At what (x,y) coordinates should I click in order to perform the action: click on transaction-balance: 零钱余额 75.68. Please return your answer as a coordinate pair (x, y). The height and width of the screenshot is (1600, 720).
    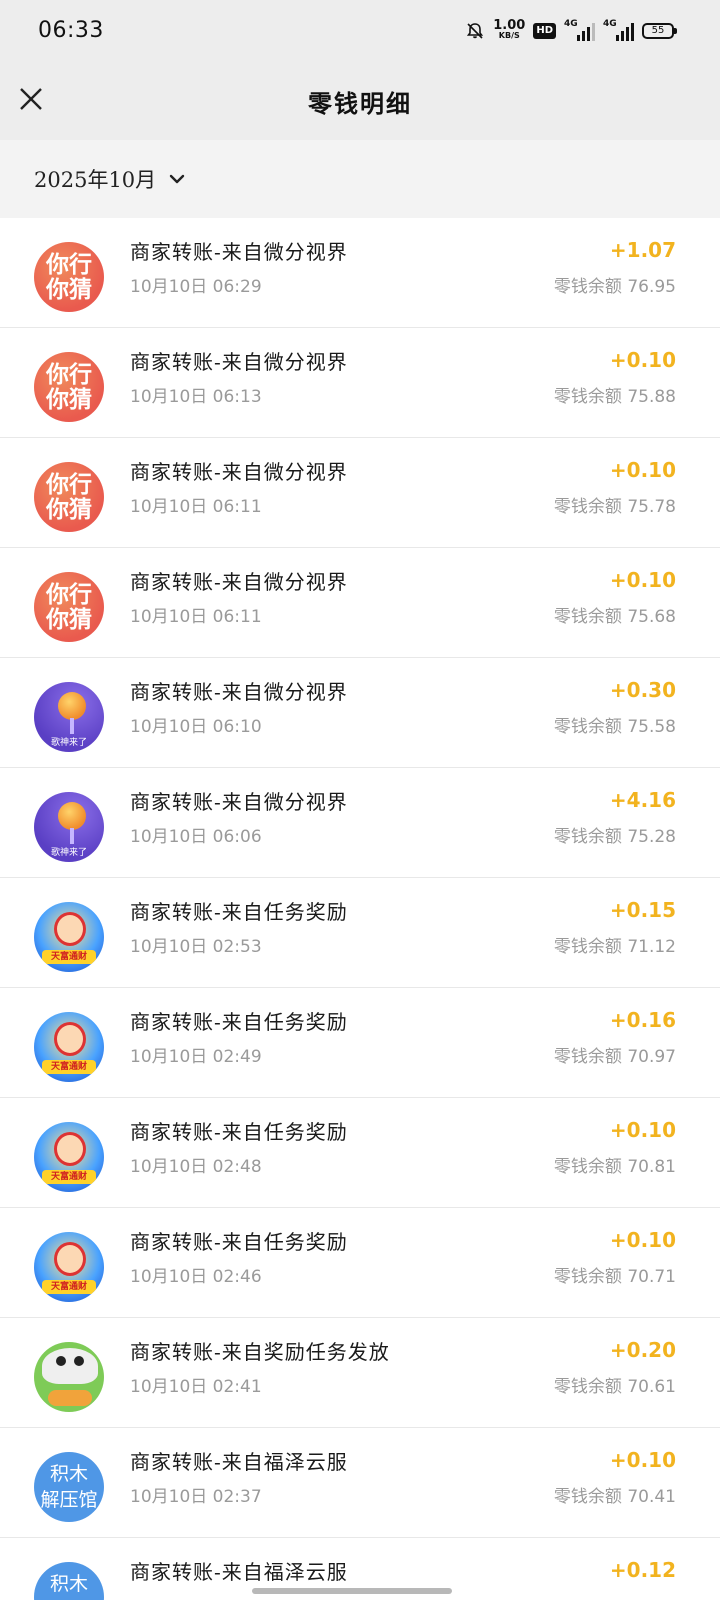
    Looking at the image, I should click on (614, 617).